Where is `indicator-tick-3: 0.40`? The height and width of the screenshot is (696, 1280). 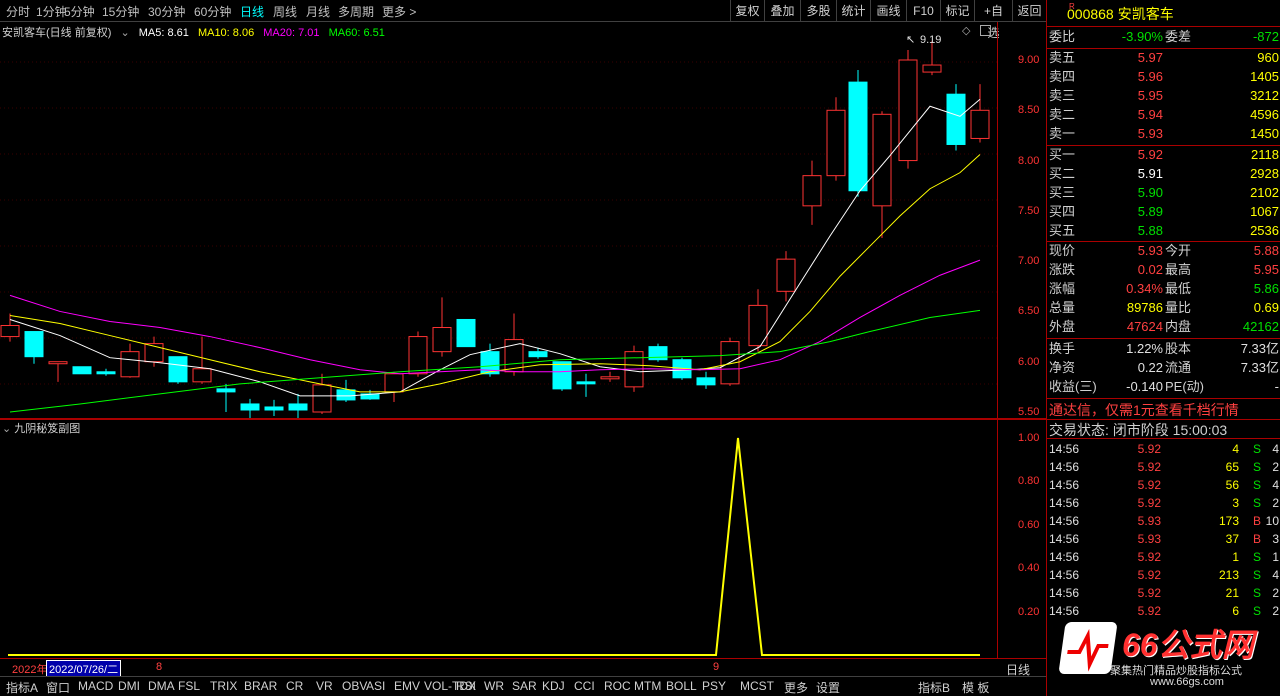 indicator-tick-3: 0.40 is located at coordinates (1029, 568).